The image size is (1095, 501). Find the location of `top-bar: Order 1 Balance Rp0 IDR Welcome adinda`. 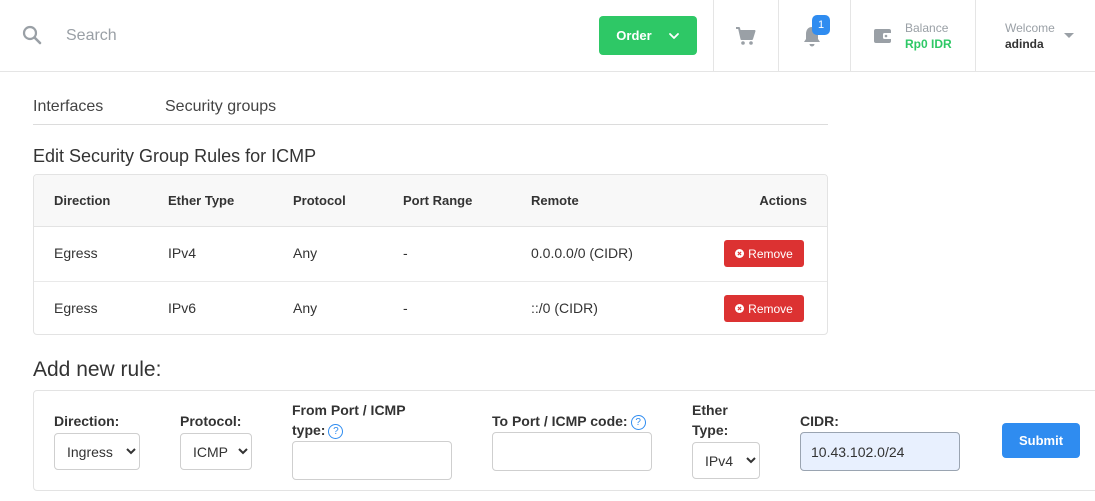

top-bar: Order 1 Balance Rp0 IDR Welcome adinda is located at coordinates (547, 36).